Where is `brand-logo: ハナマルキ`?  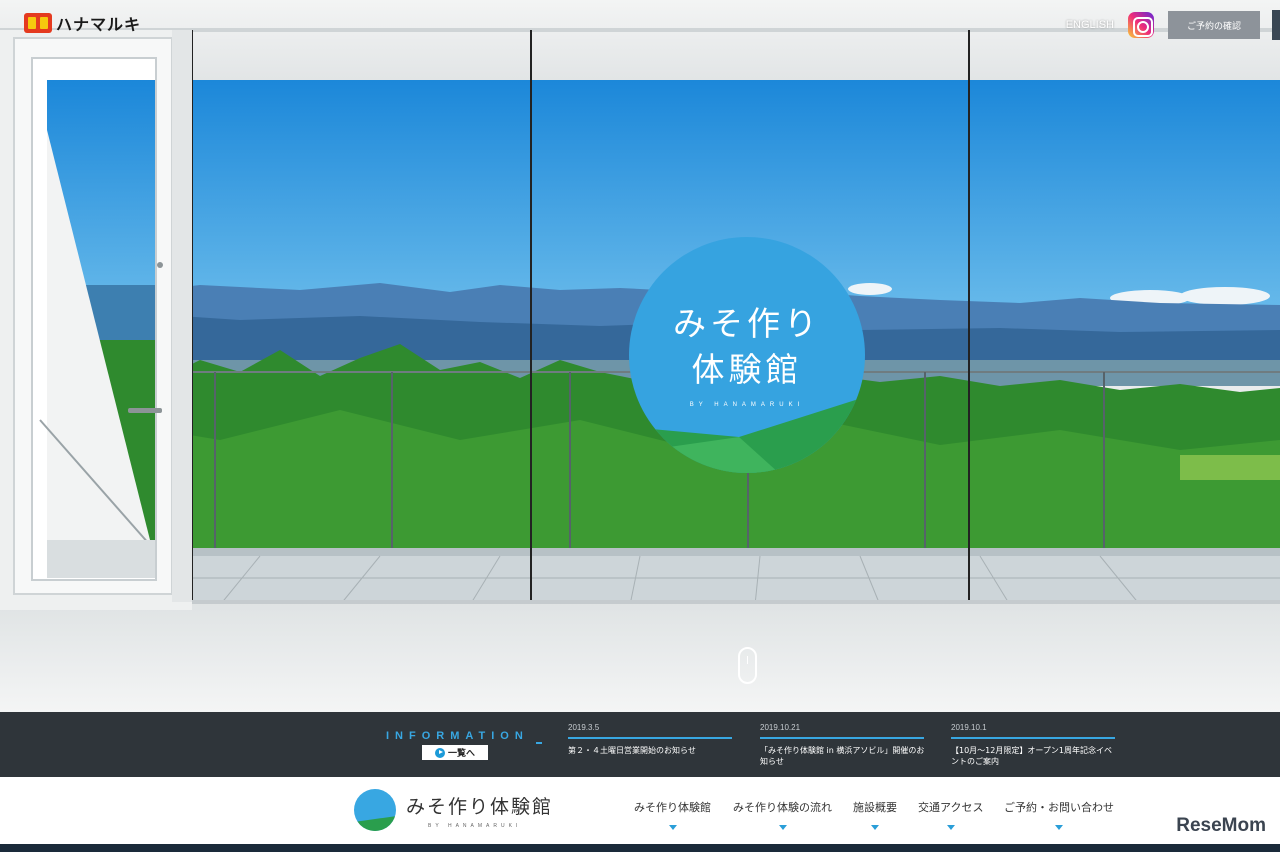 brand-logo: ハナマルキ is located at coordinates (82, 23).